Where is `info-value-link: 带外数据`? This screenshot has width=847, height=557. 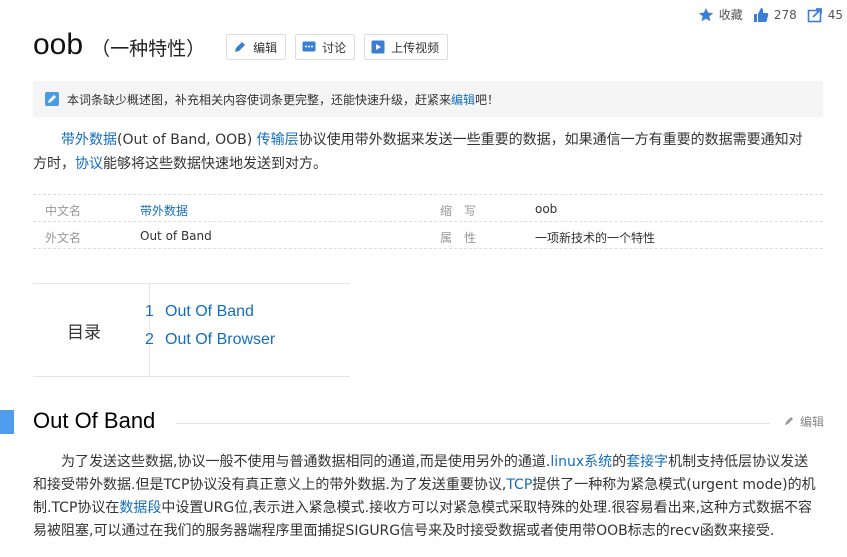
info-value-link: 带外数据 is located at coordinates (164, 210).